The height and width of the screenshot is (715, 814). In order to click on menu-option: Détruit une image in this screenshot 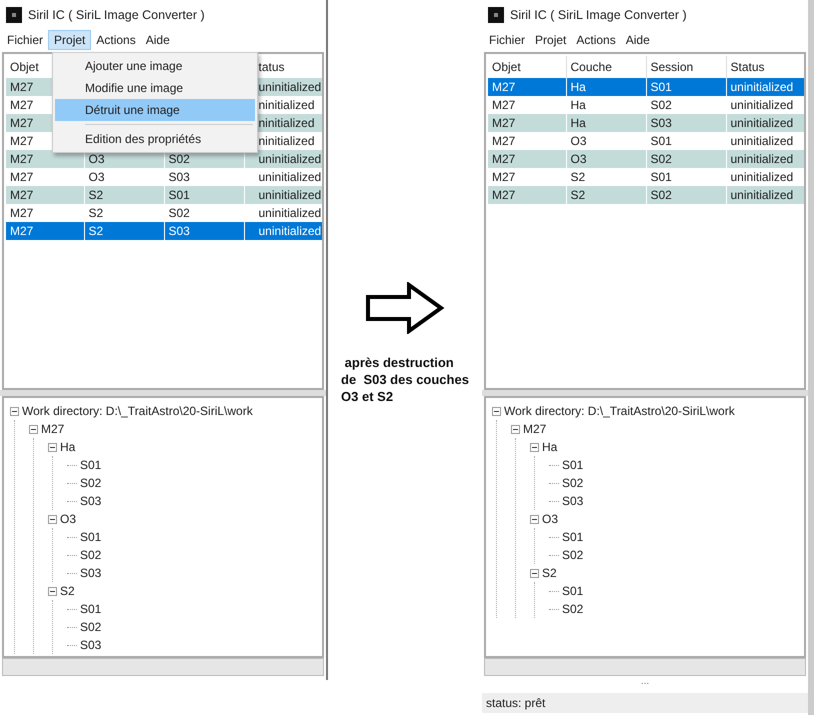, I will do `click(155, 110)`.